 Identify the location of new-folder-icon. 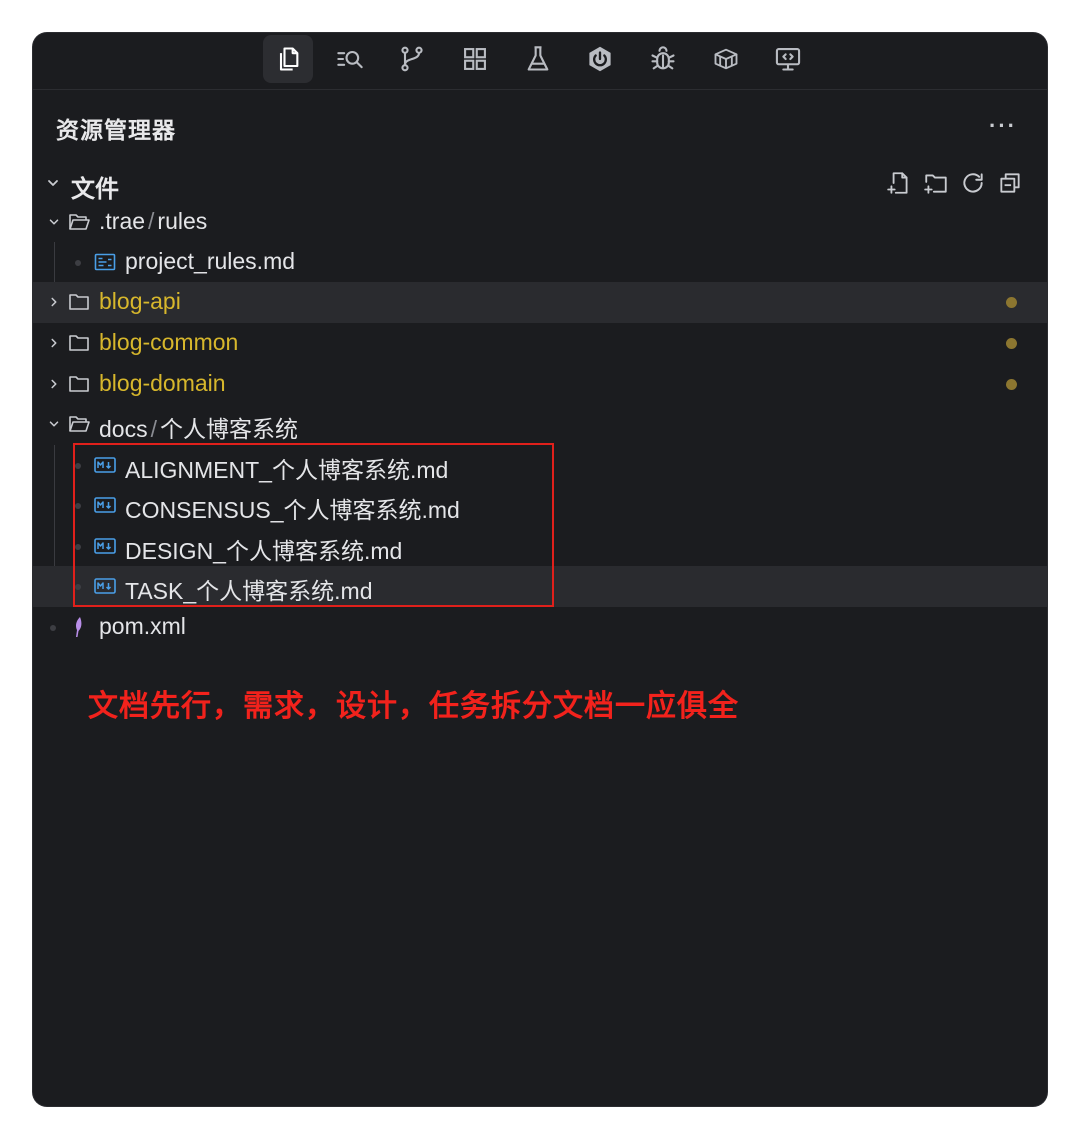
(936, 183).